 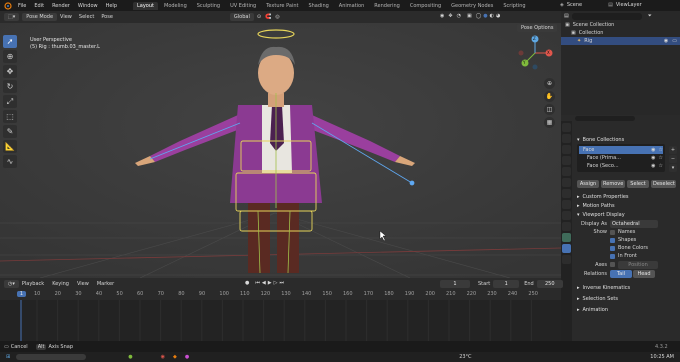 I want to click on overlay-toggle-icon: ◔, so click(x=459, y=16).